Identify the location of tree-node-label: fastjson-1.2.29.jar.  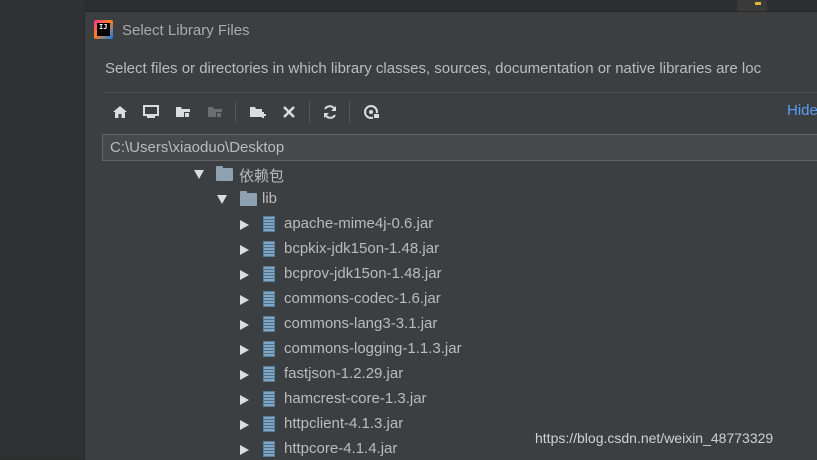
(344, 373).